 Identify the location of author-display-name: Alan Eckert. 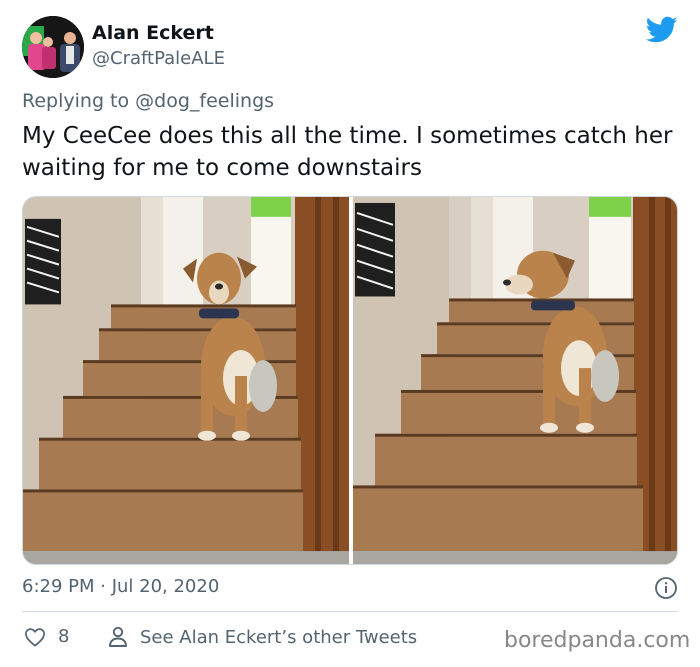
(153, 33).